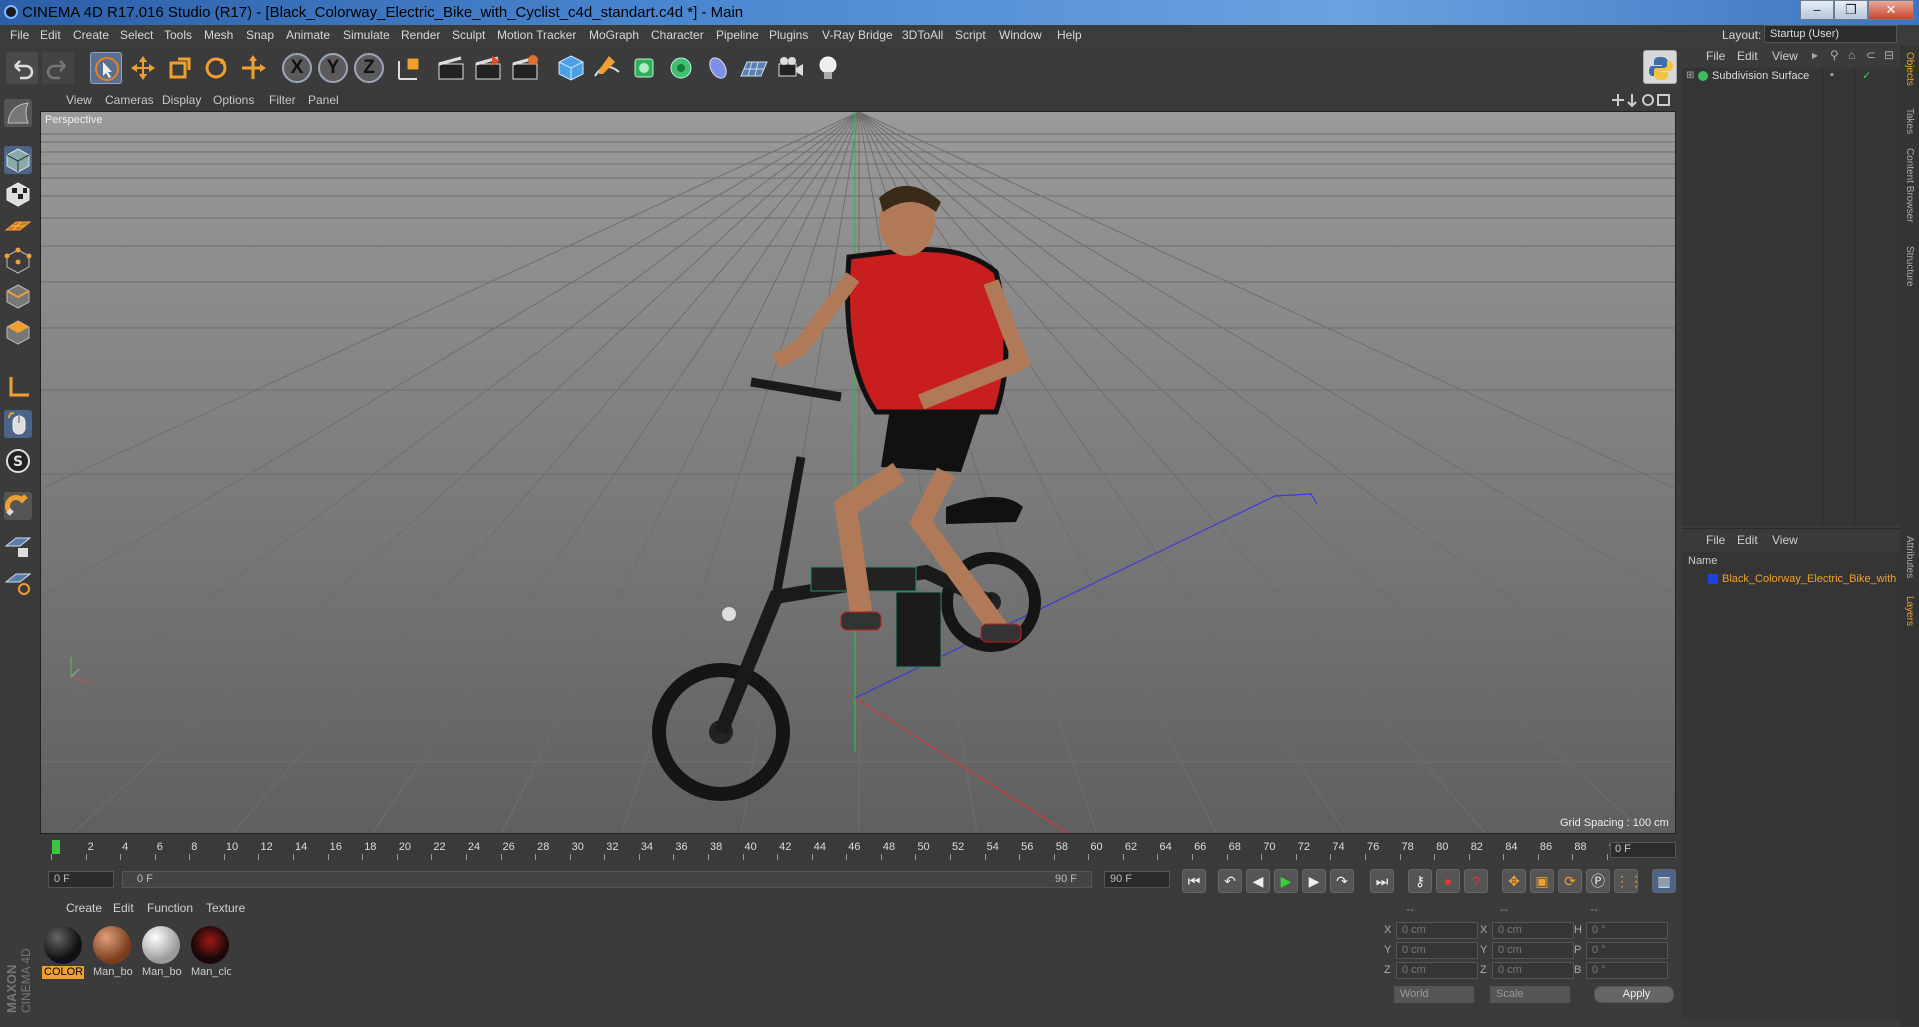 Image resolution: width=1919 pixels, height=1027 pixels. What do you see at coordinates (369, 68) in the screenshot?
I see `z-axis-lock-button: Z` at bounding box center [369, 68].